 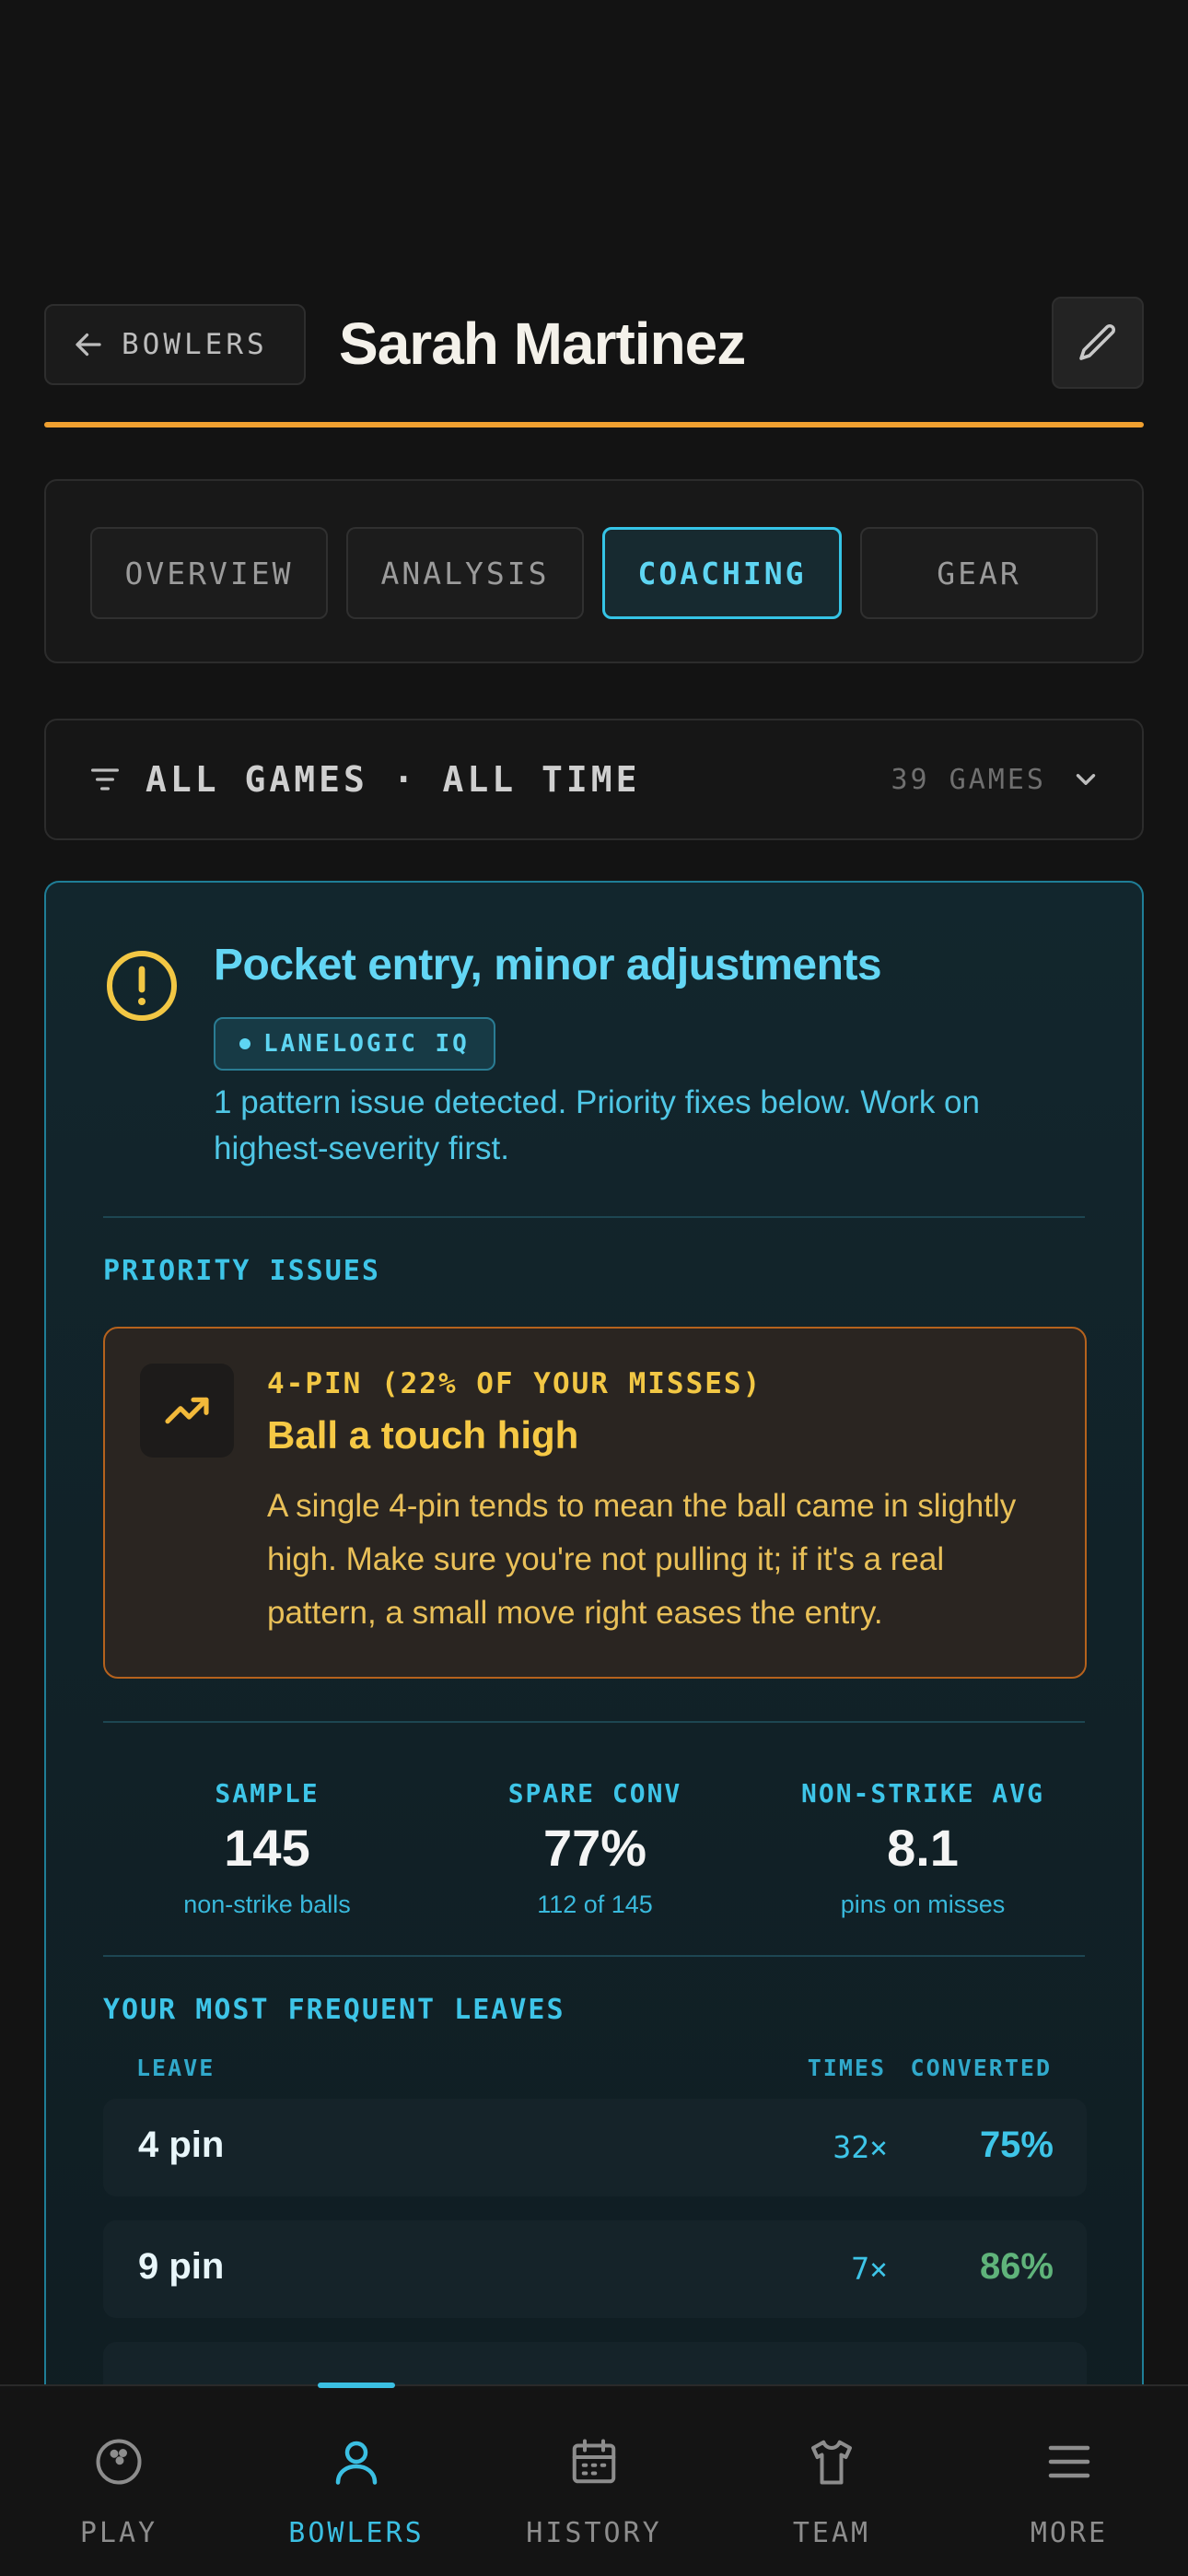 I want to click on shirt-icon, so click(x=831, y=2462).